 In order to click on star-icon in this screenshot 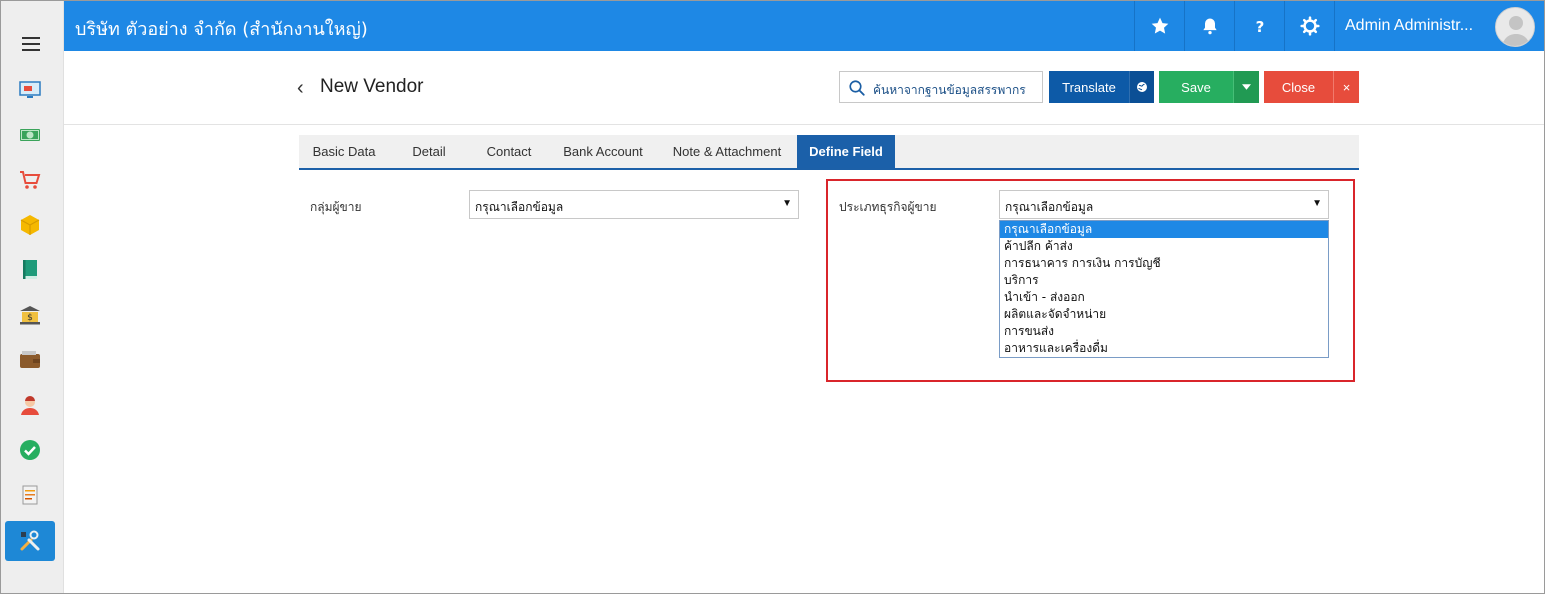, I will do `click(1159, 25)`.